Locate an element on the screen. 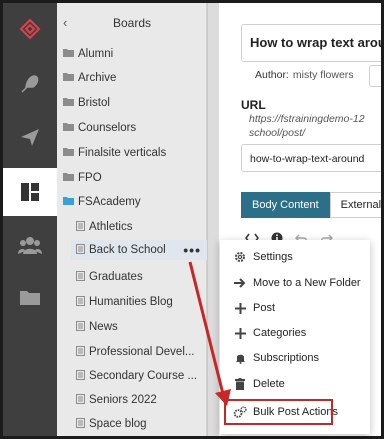 Image resolution: width=384 pixels, height=439 pixels. board-item-fsacademy: FSAcademy is located at coordinates (102, 202).